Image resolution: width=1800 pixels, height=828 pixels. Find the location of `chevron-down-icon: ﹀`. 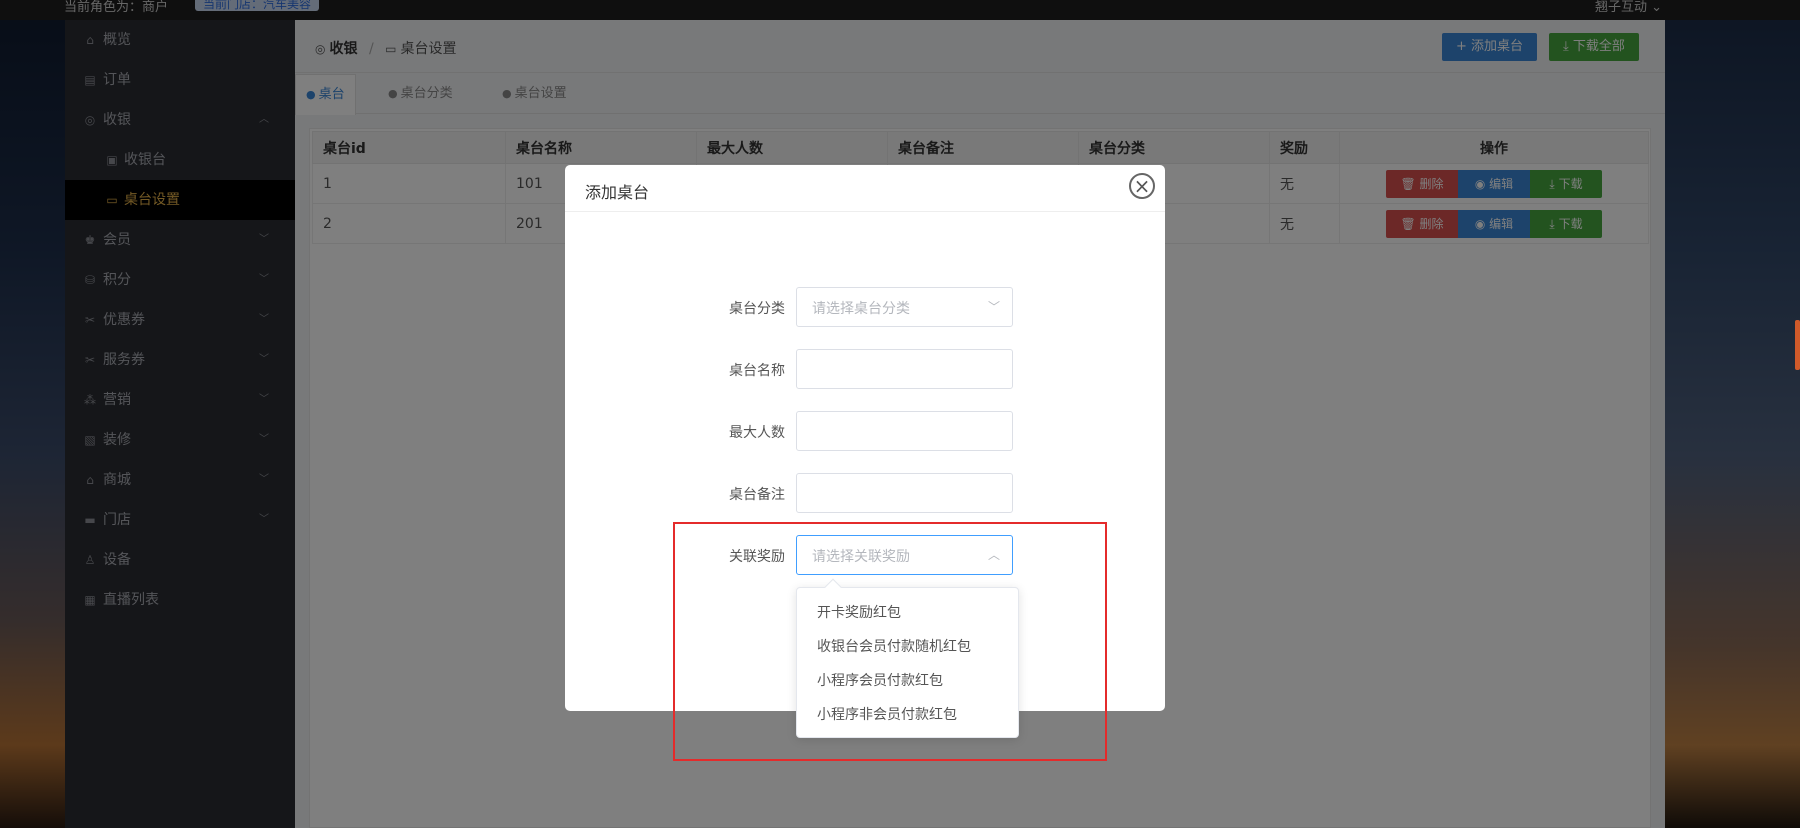

chevron-down-icon: ﹀ is located at coordinates (993, 307).